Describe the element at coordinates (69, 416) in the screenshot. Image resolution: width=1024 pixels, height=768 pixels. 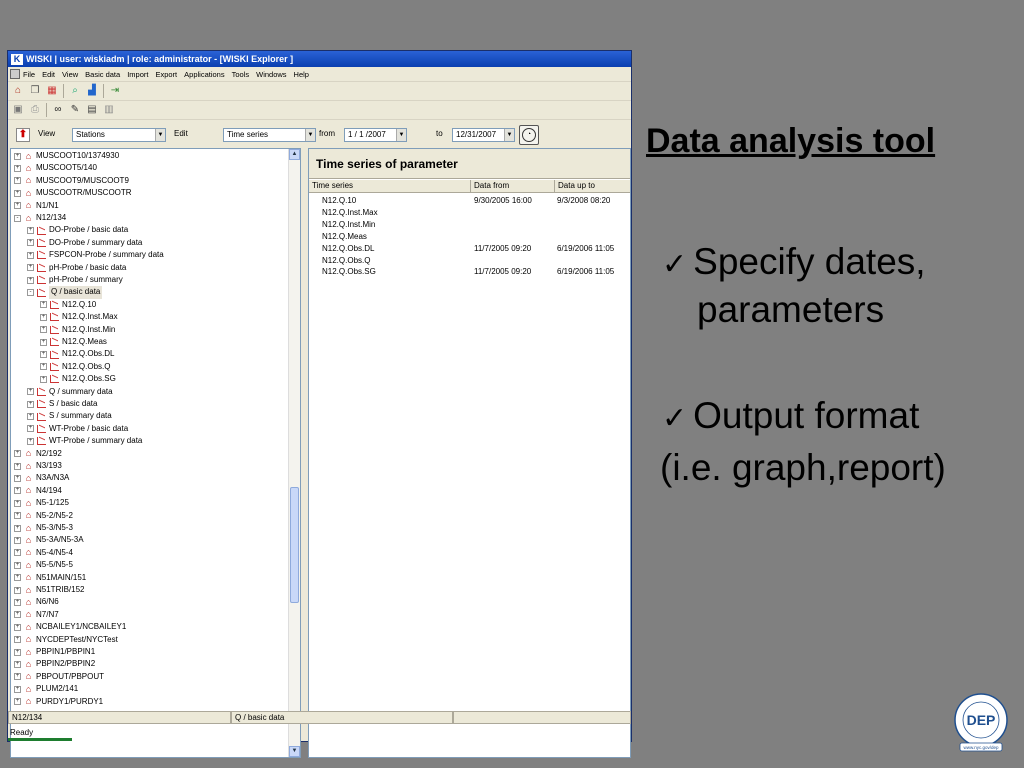
I see `tree-item: + S / summary data` at that location.